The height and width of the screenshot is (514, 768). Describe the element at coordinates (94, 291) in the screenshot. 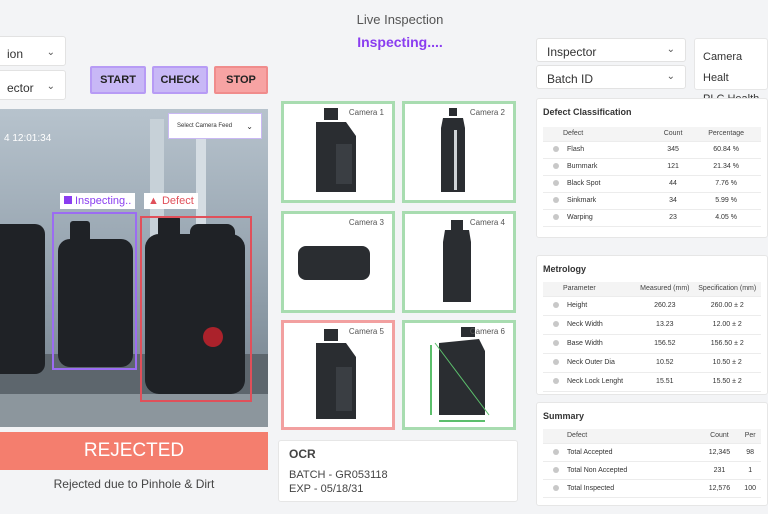

I see `inspecting-bounding-box` at that location.